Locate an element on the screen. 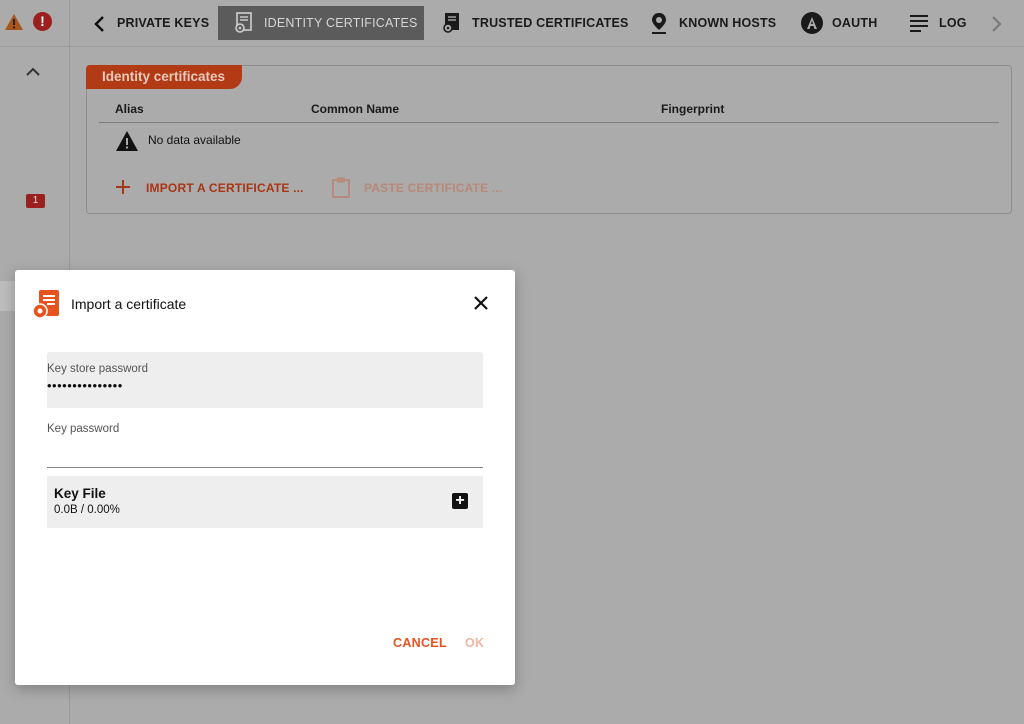  tab-label: TRUSTED CERTIFICATES is located at coordinates (550, 23).